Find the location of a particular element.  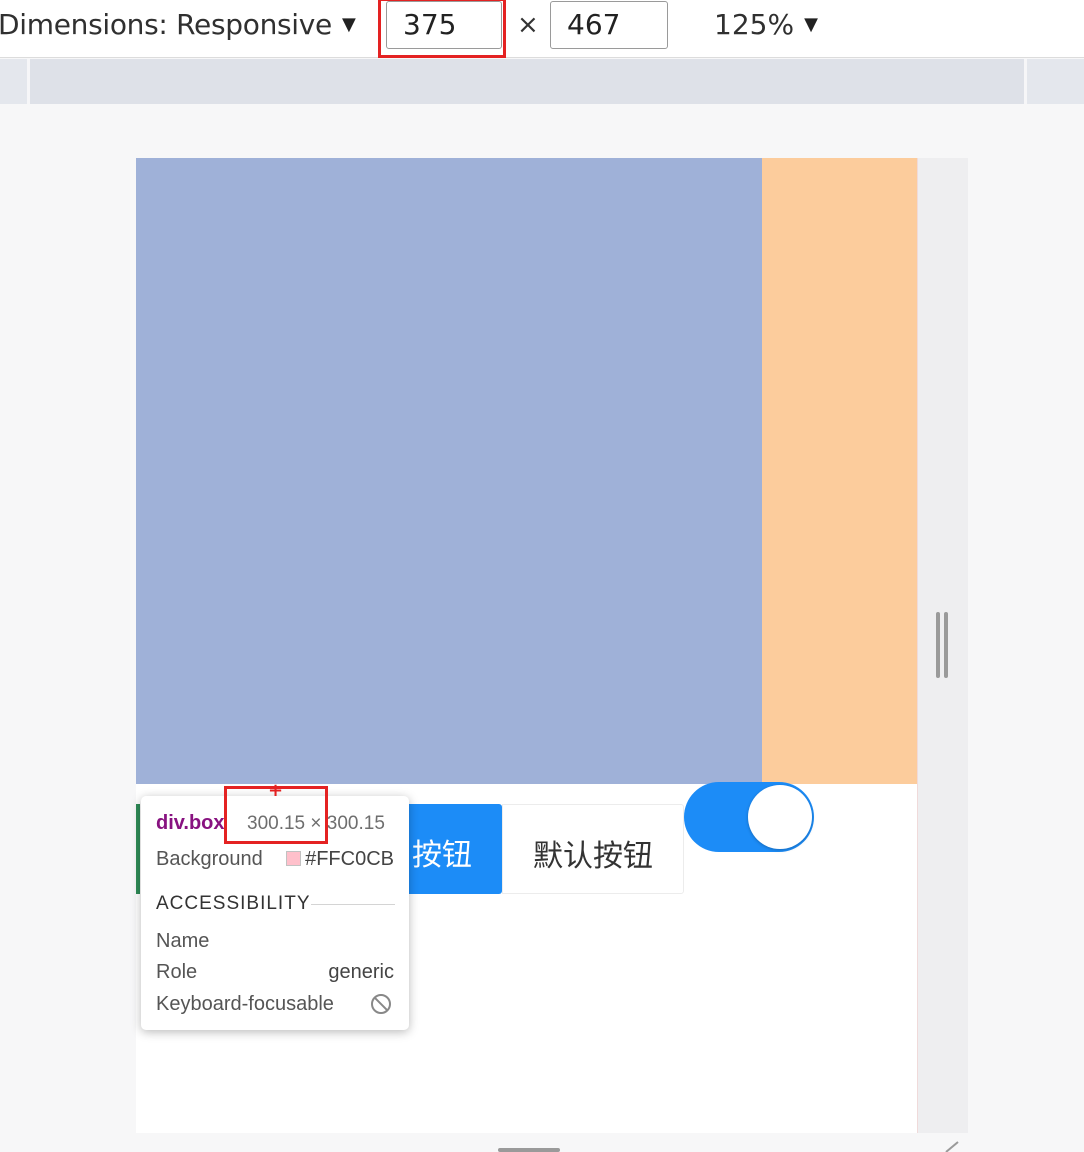

tooltip-background-row: Background #FFC0CB is located at coordinates (275, 859).